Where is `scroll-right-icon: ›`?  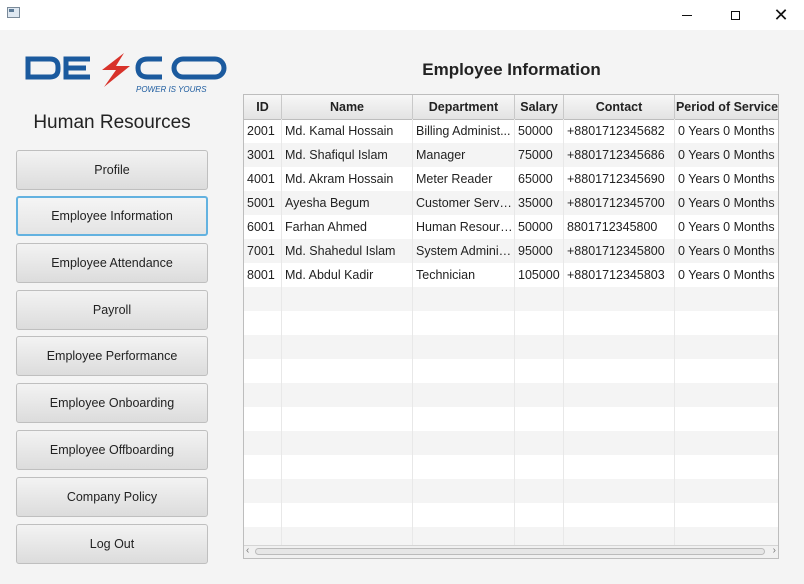
scroll-right-icon: › is located at coordinates (774, 550).